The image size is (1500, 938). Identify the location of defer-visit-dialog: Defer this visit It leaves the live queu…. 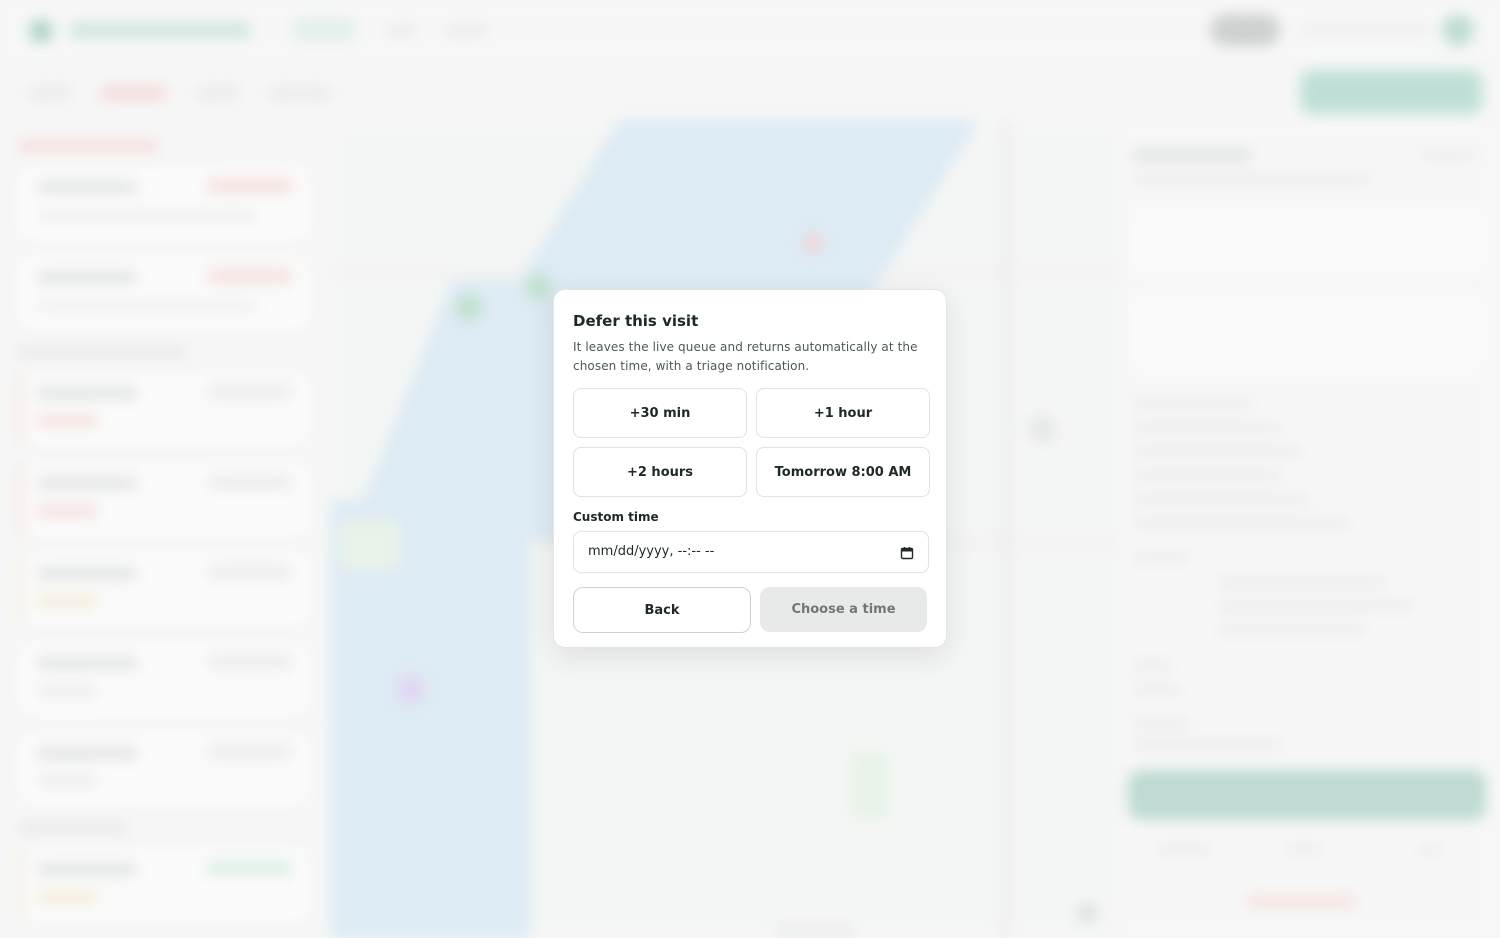
(750, 468).